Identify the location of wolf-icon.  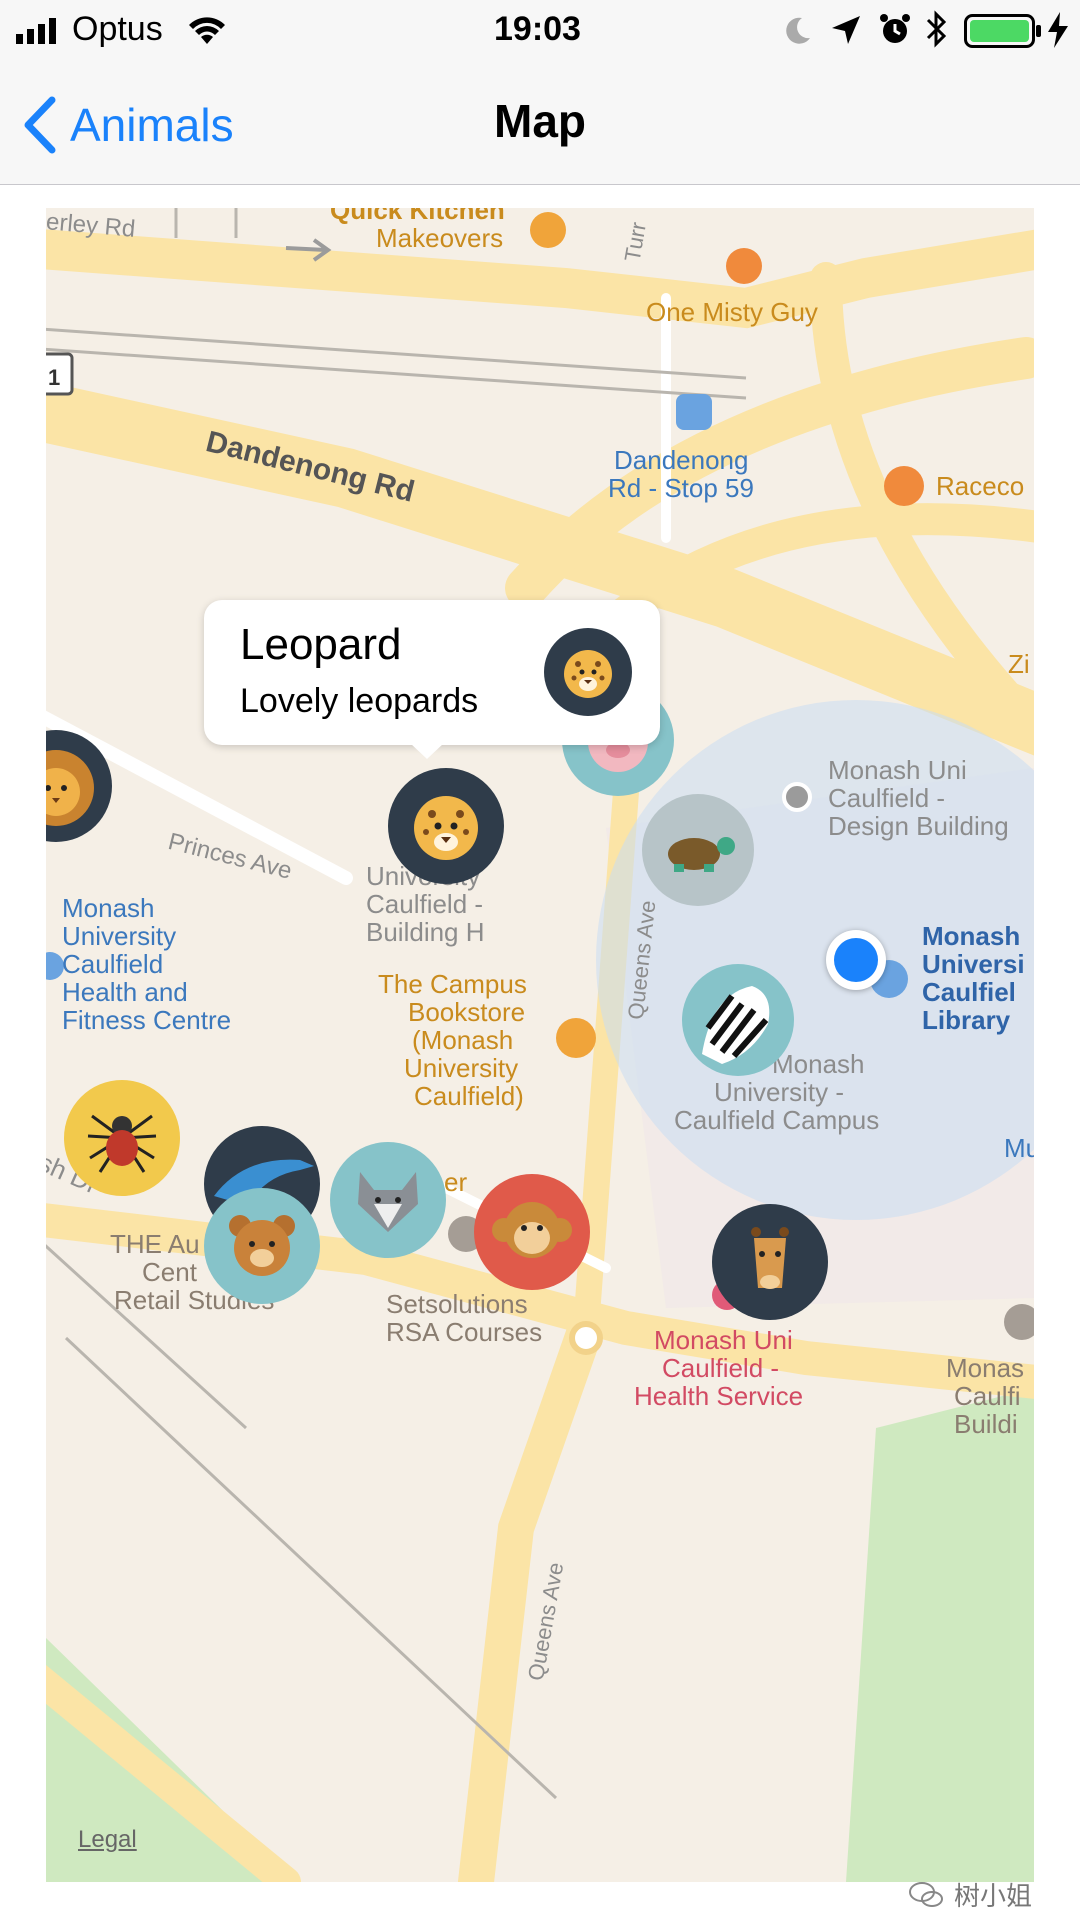
(388, 1202).